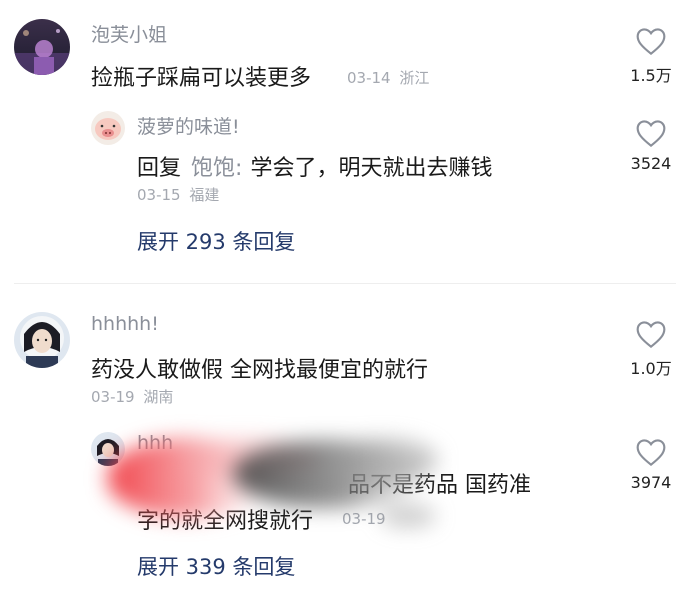 This screenshot has height=596, width=690. Describe the element at coordinates (125, 324) in the screenshot. I see `comment-username: hhhhh!` at that location.